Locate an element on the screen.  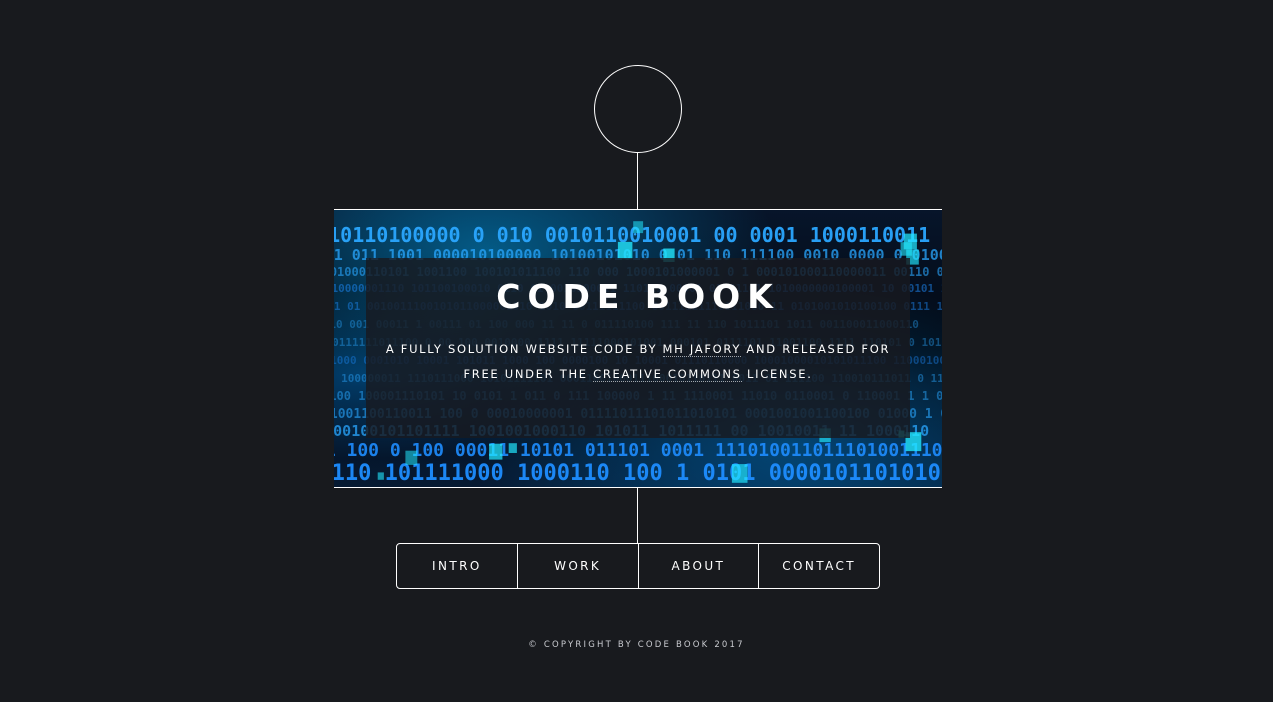
main-nav: INTRO WORK ABOUT CONTACT is located at coordinates (638, 566).